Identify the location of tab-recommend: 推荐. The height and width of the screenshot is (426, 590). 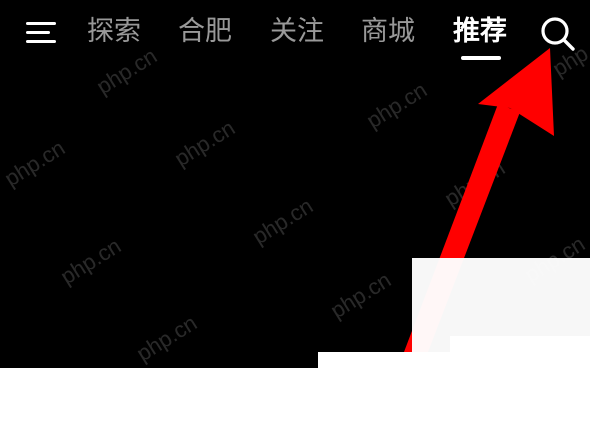
(480, 32).